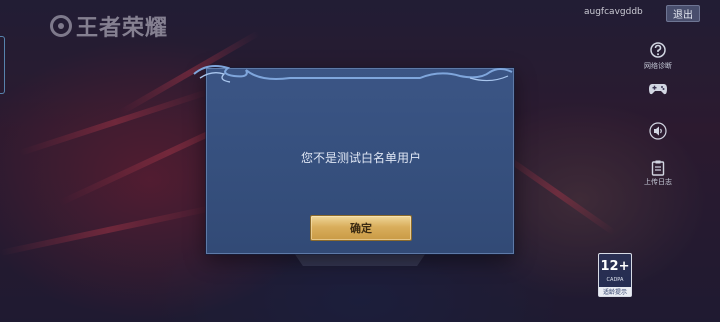 The width and height of the screenshot is (720, 322). I want to click on age-rating-footer: 适龄提示, so click(615, 291).